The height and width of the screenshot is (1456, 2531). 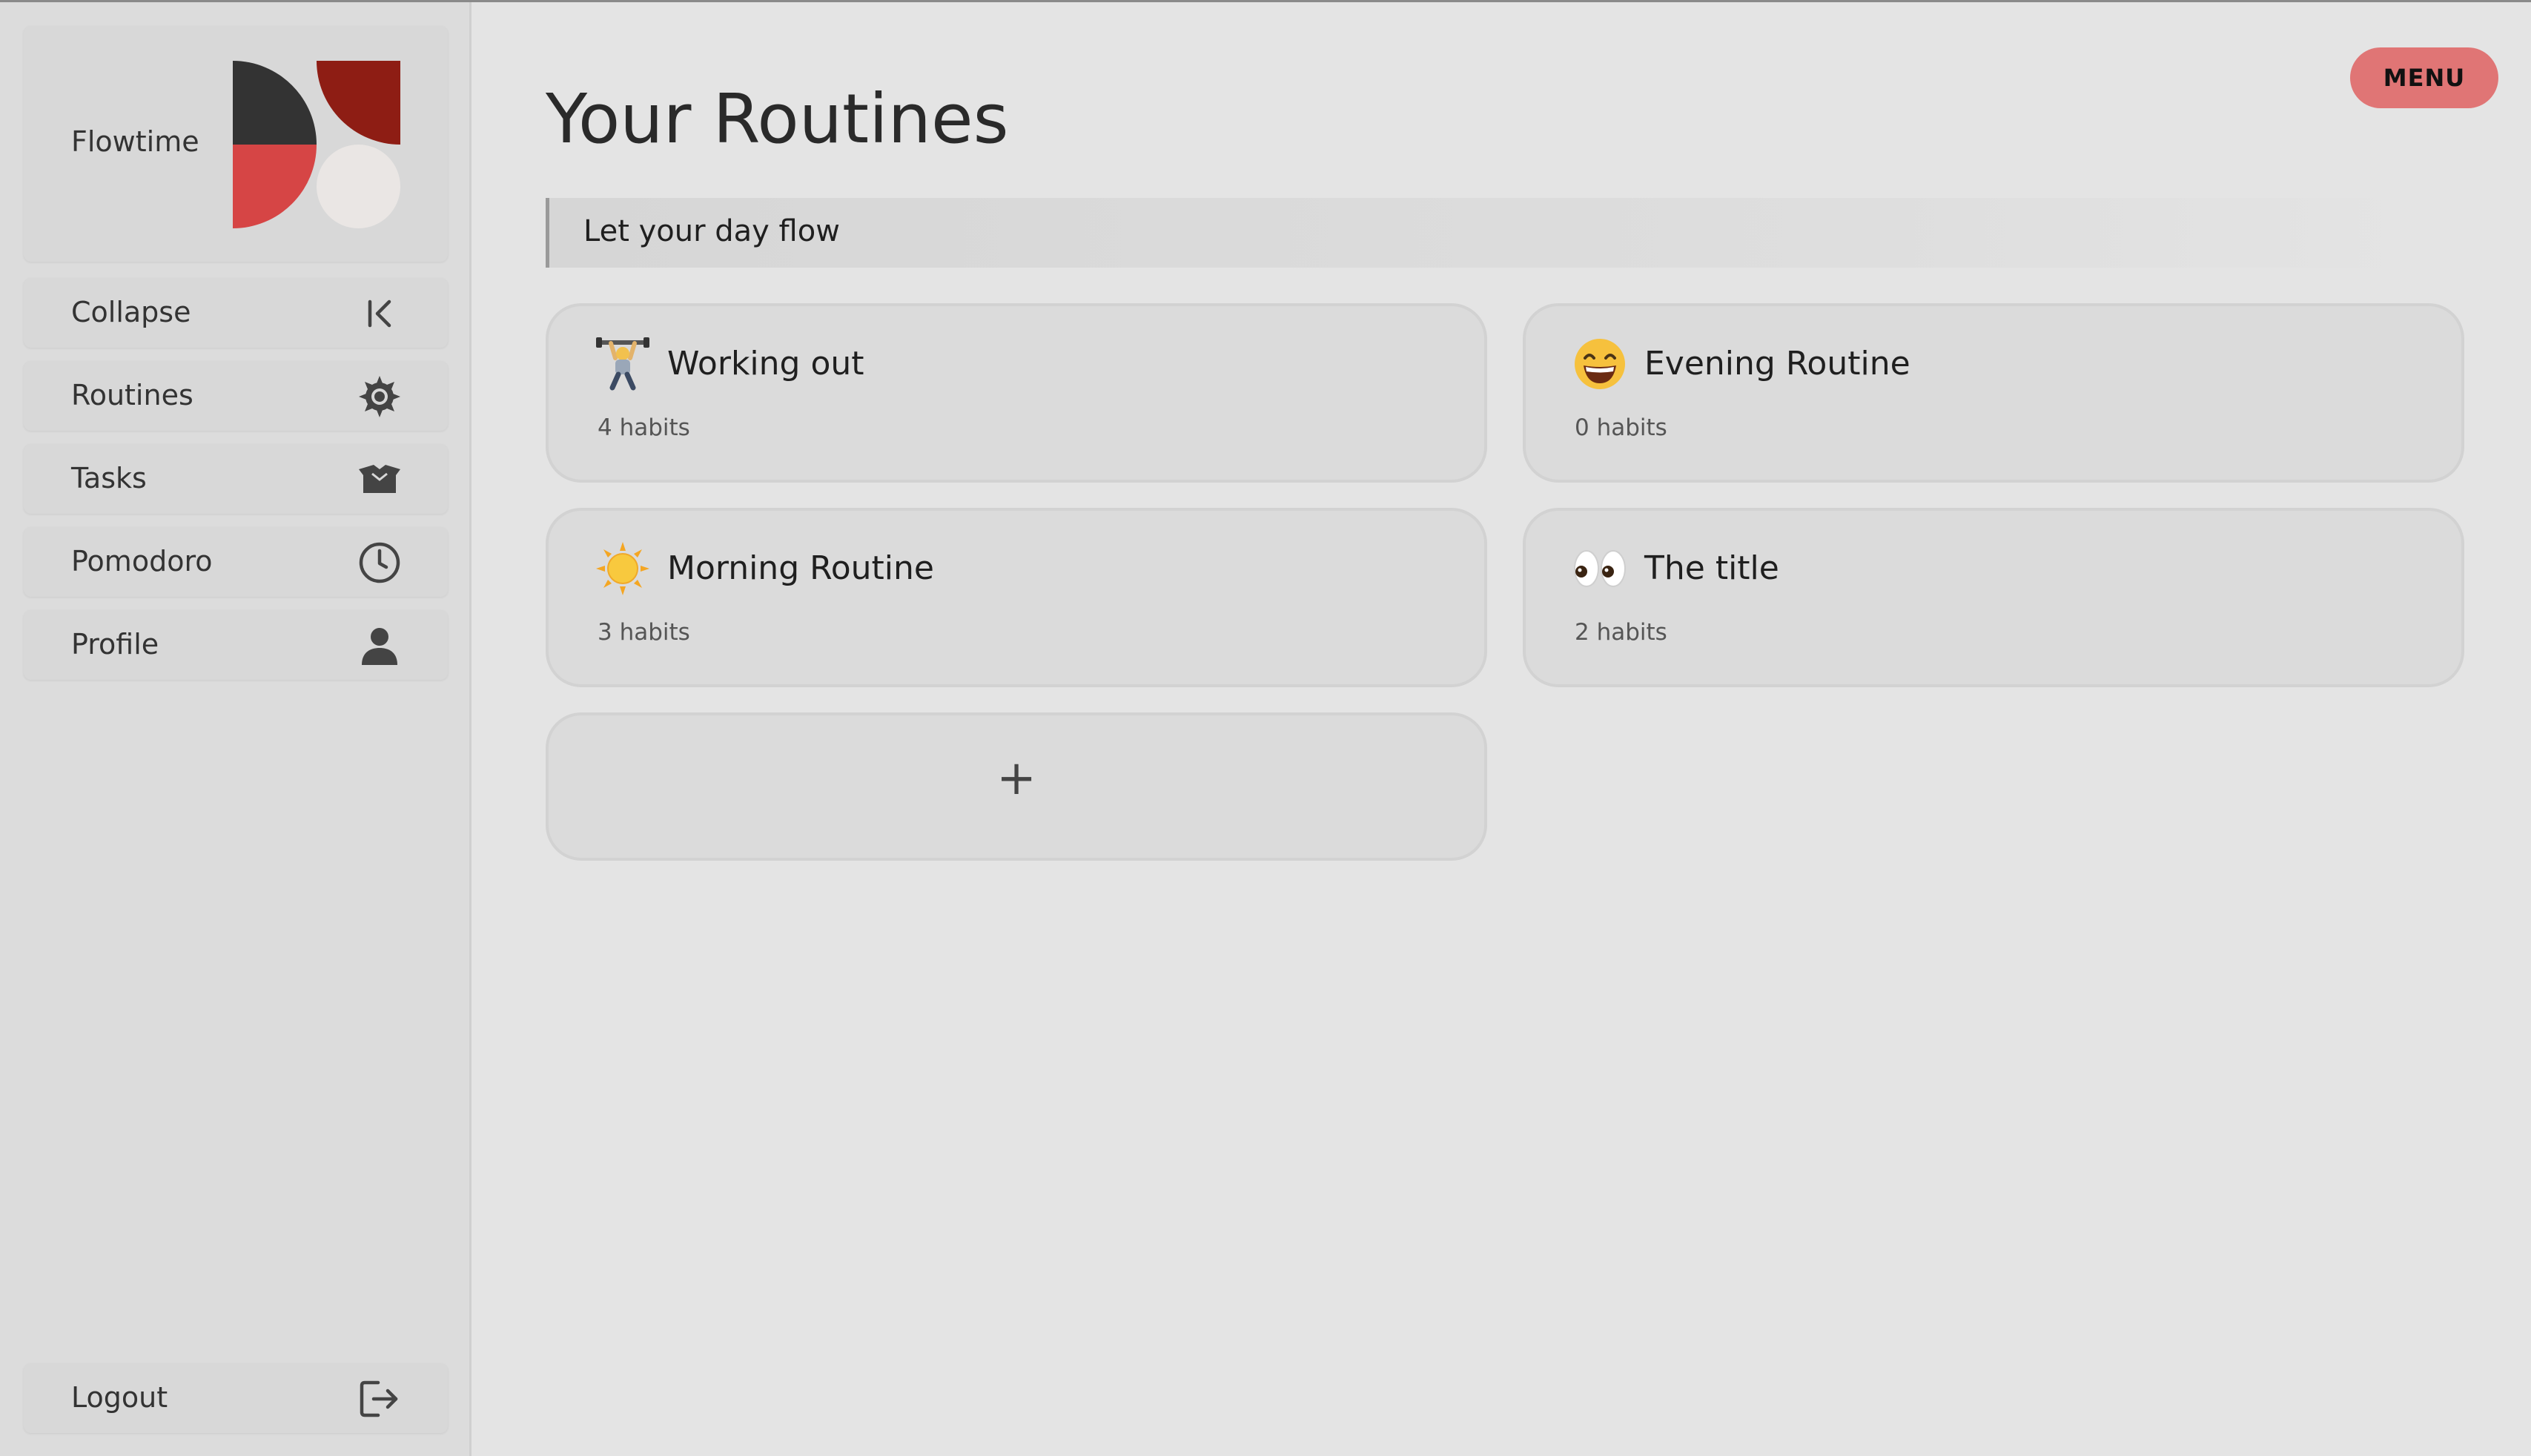 What do you see at coordinates (2424, 77) in the screenshot?
I see `menu-button: MENU` at bounding box center [2424, 77].